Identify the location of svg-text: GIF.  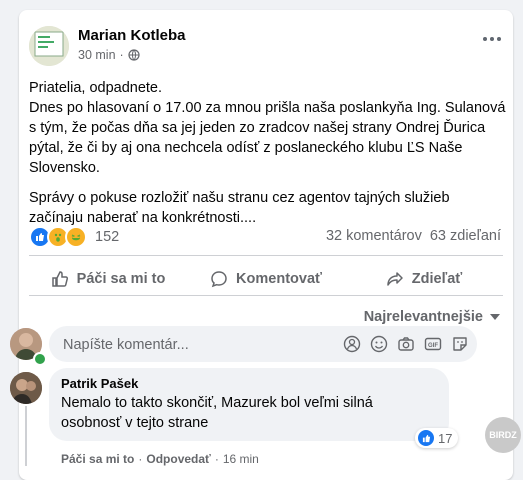
(433, 346).